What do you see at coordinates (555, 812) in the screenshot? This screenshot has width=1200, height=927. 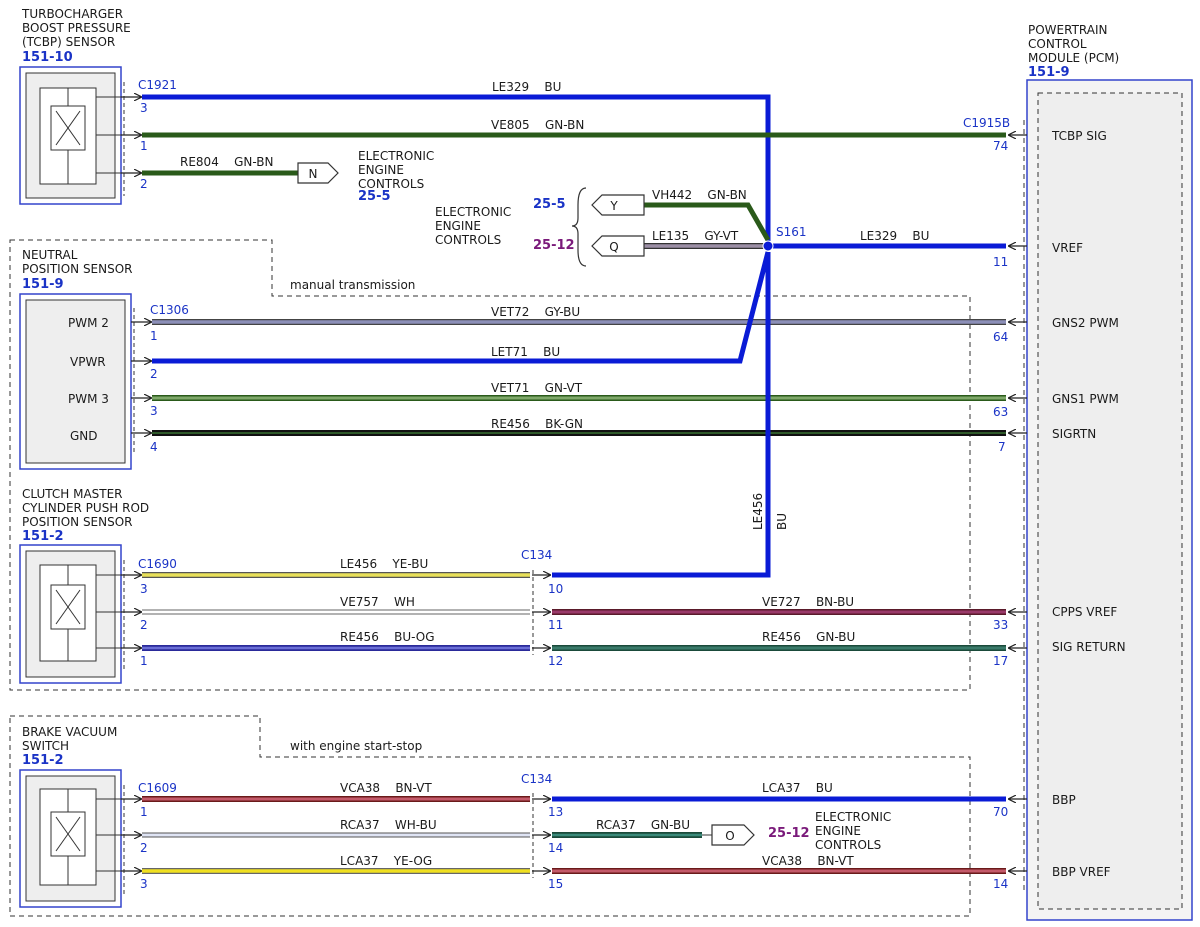 I see `svg-text: 13` at bounding box center [555, 812].